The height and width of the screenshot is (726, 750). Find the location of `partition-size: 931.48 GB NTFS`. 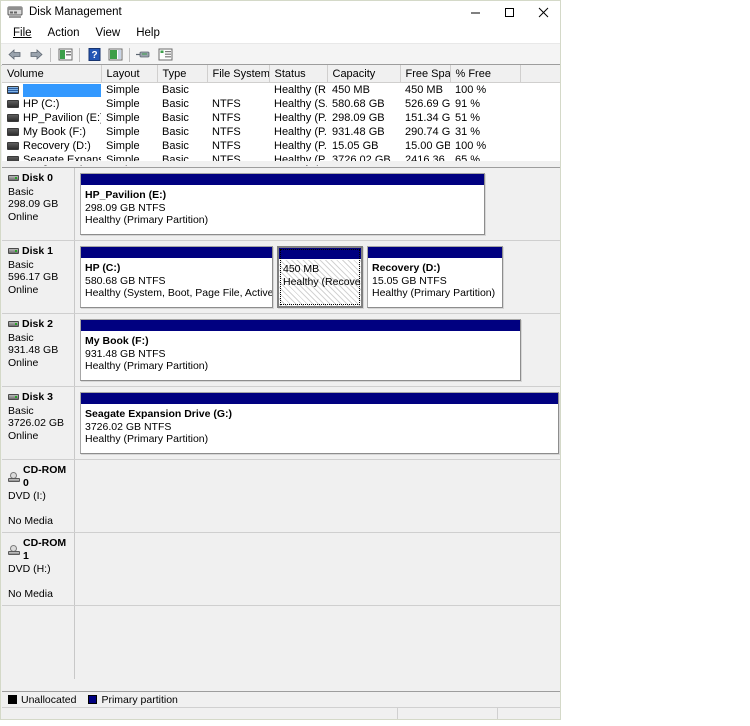

partition-size: 931.48 GB NTFS is located at coordinates (125, 353).